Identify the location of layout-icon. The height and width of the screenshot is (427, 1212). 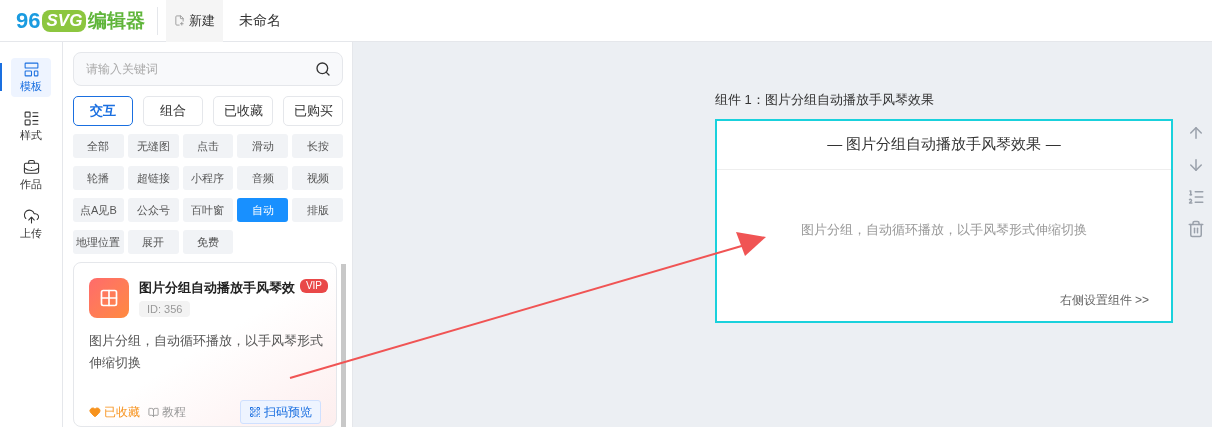
(31, 118).